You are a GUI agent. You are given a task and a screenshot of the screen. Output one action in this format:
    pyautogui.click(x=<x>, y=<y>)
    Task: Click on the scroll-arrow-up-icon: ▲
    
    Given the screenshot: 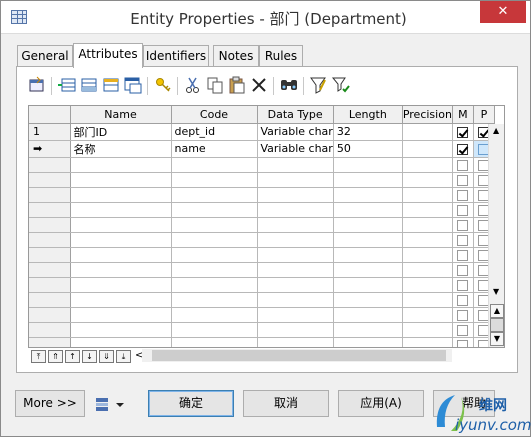 What is the action you would take?
    pyautogui.click(x=496, y=130)
    